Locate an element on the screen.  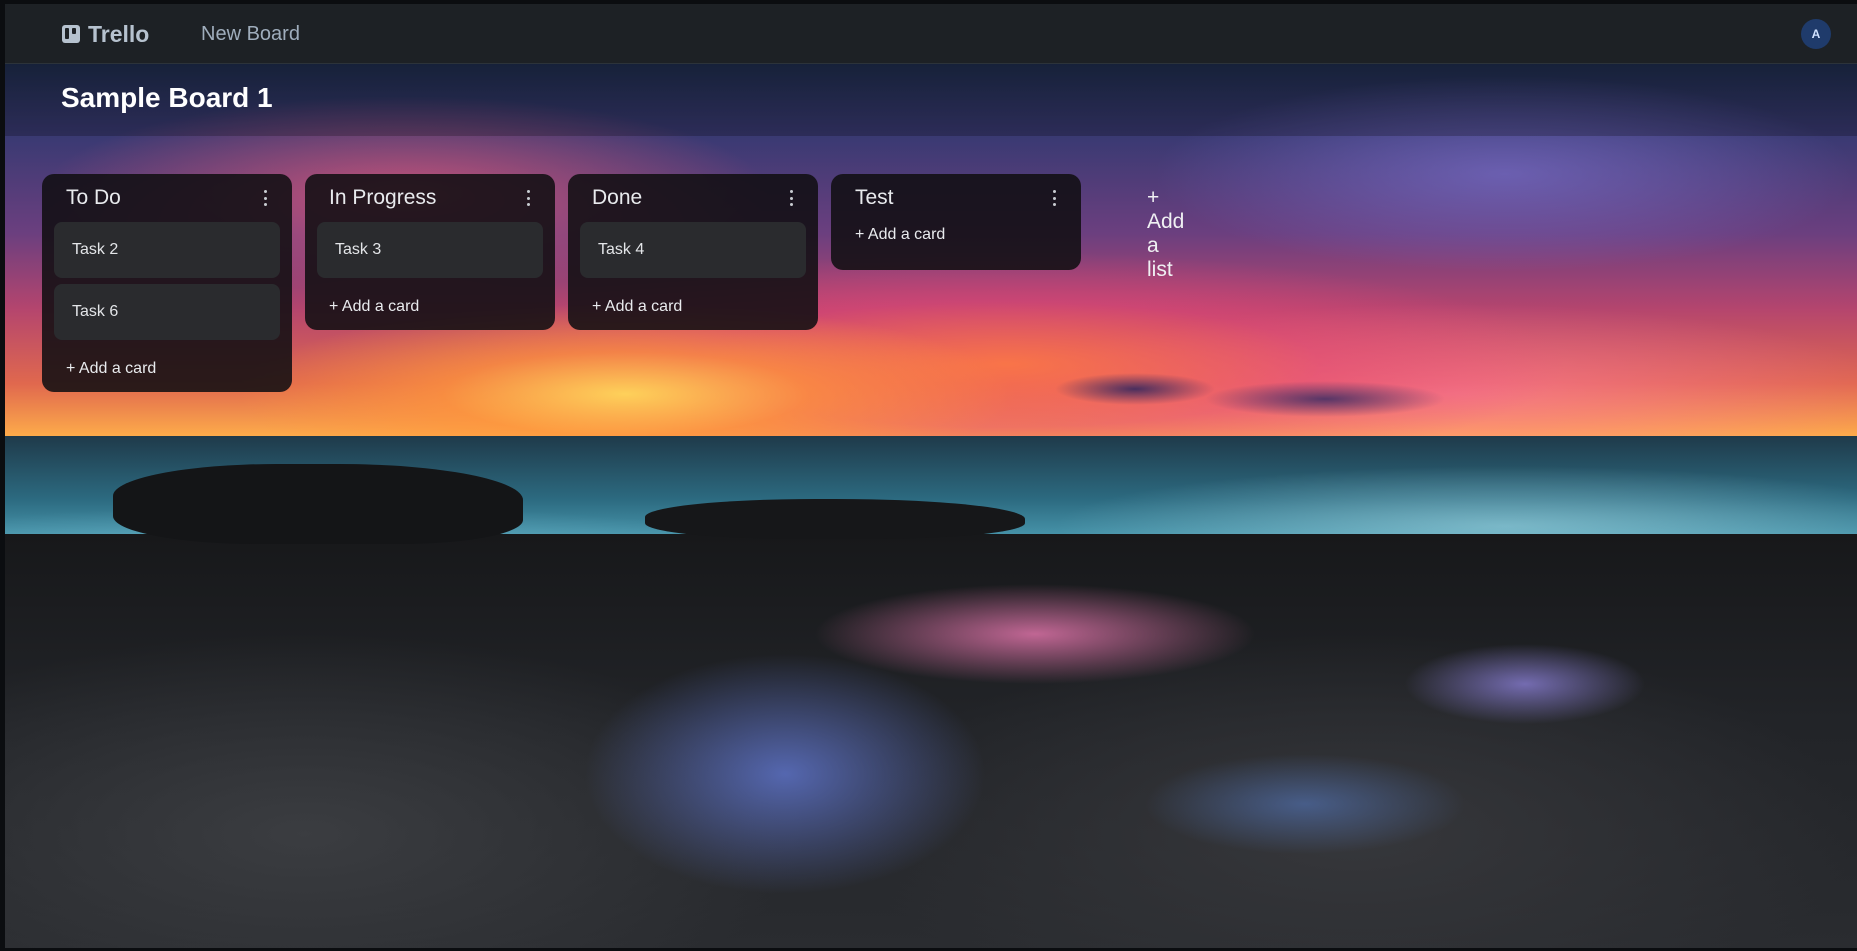
user-avatar: A is located at coordinates (1816, 34).